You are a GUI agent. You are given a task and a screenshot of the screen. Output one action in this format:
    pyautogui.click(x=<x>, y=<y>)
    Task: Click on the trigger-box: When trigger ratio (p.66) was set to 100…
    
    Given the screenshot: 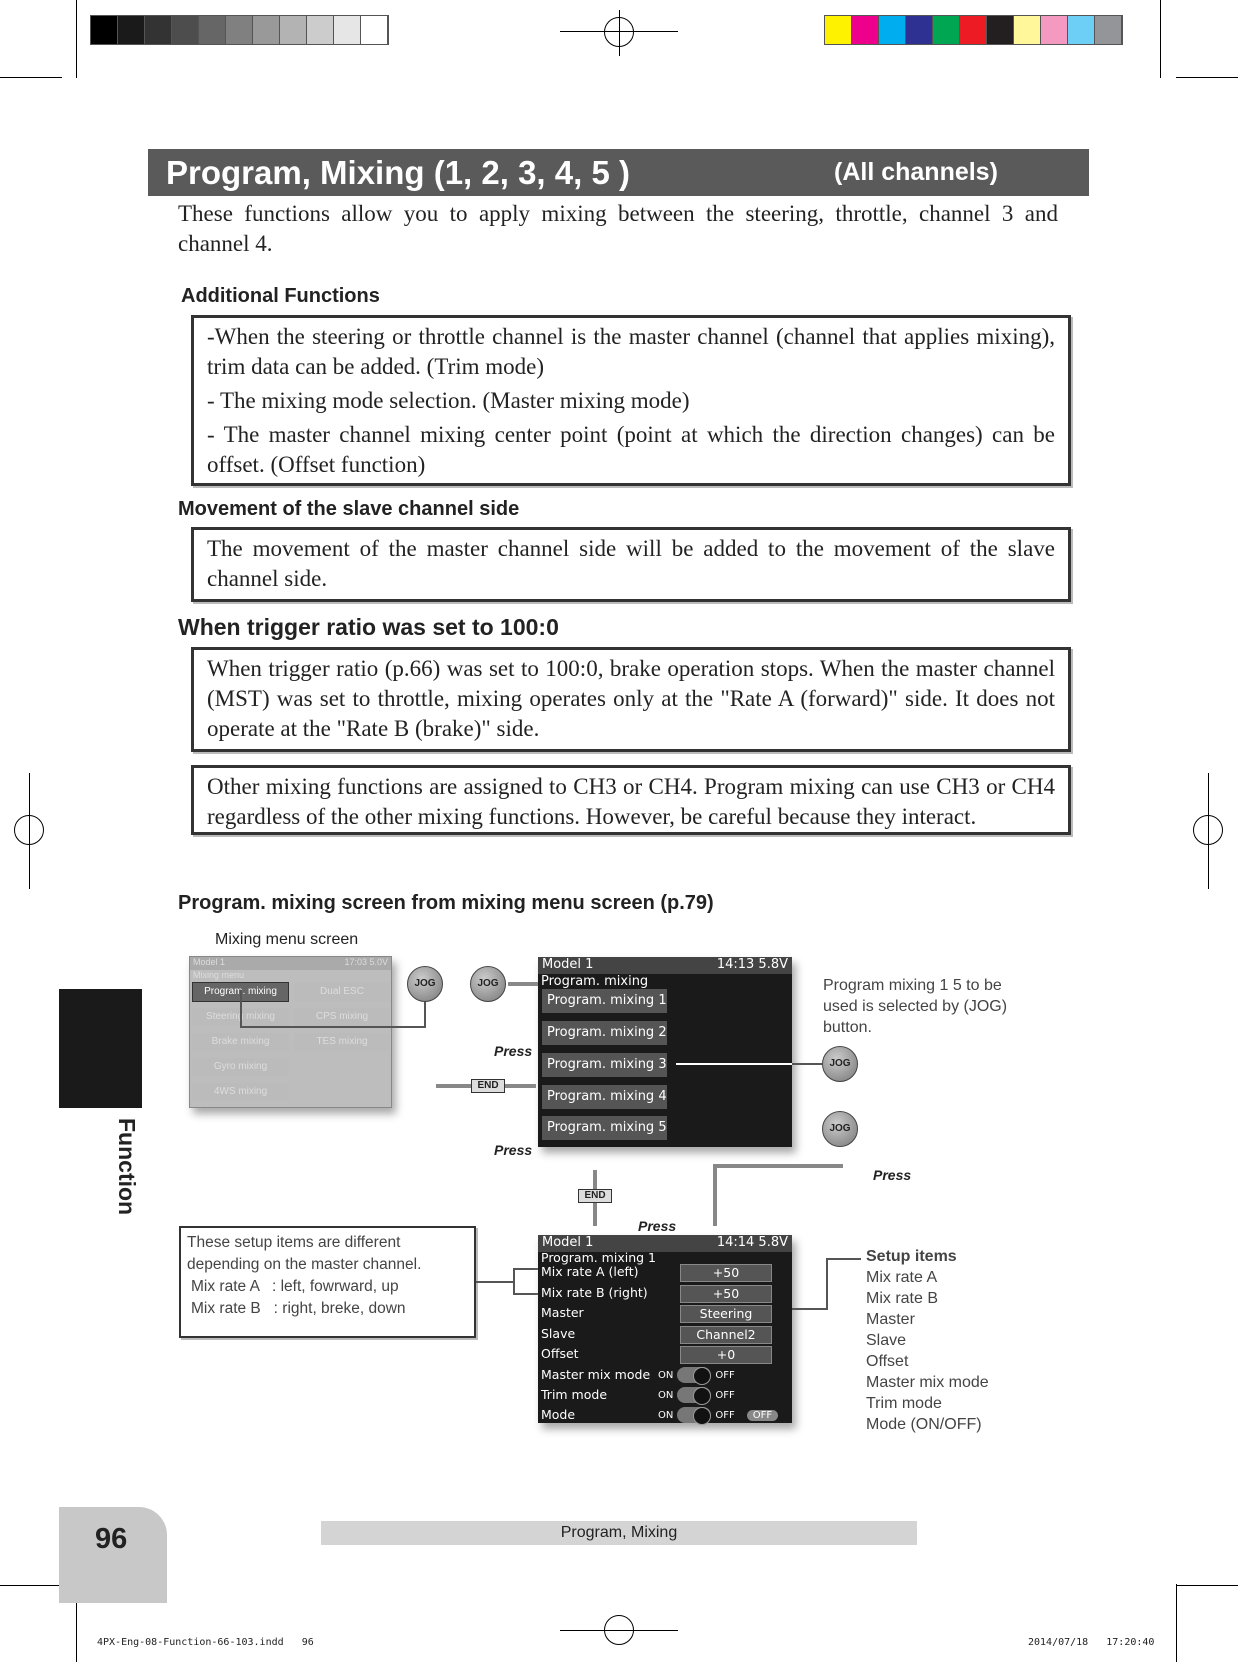 What is the action you would take?
    pyautogui.click(x=631, y=699)
    